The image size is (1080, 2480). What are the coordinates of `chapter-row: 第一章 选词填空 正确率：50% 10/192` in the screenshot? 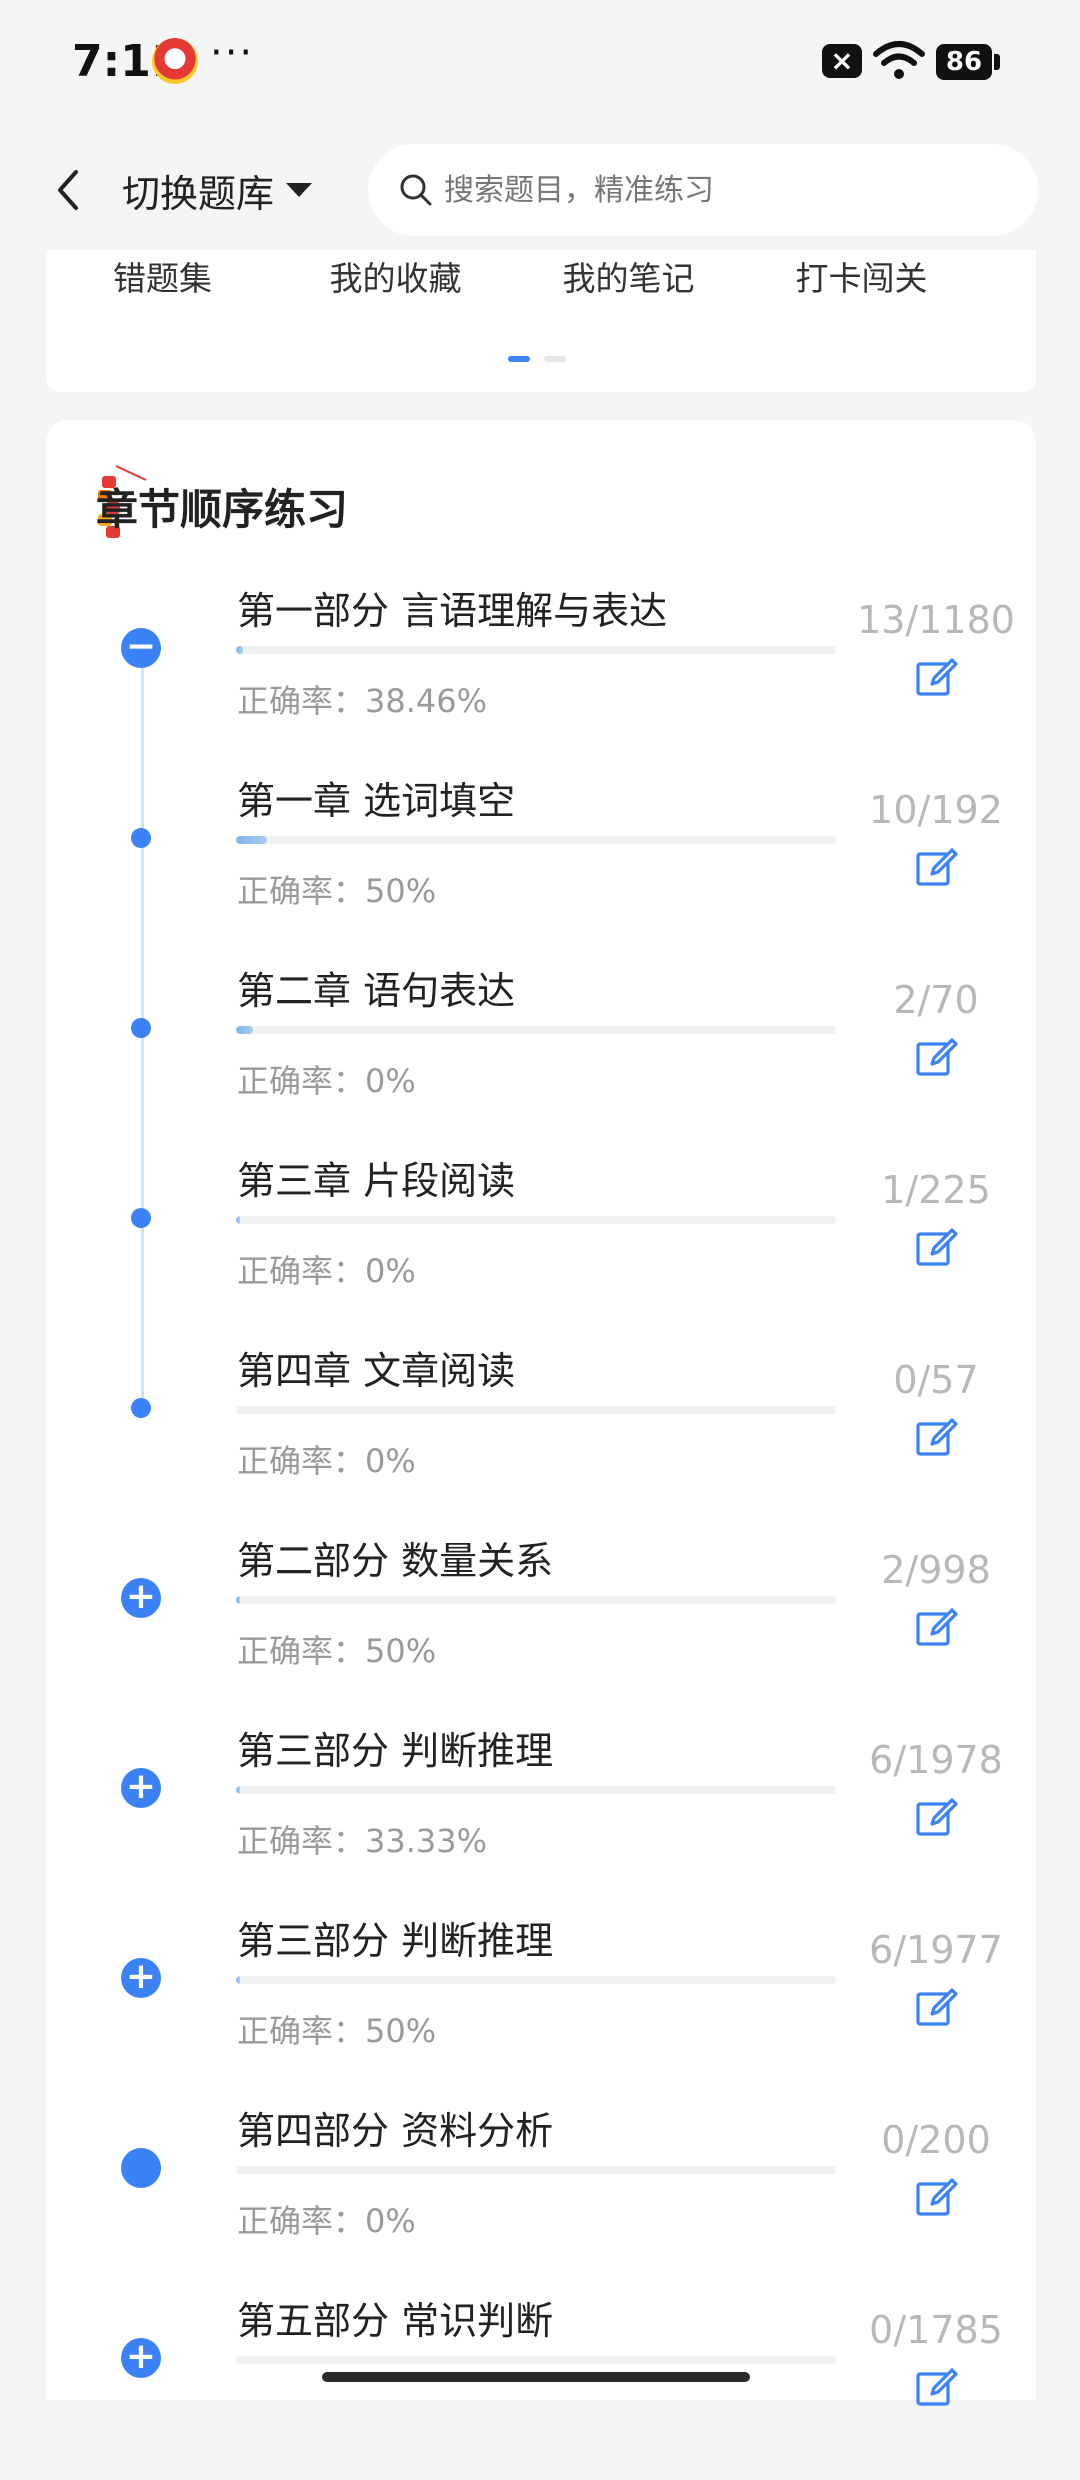 It's located at (540, 865).